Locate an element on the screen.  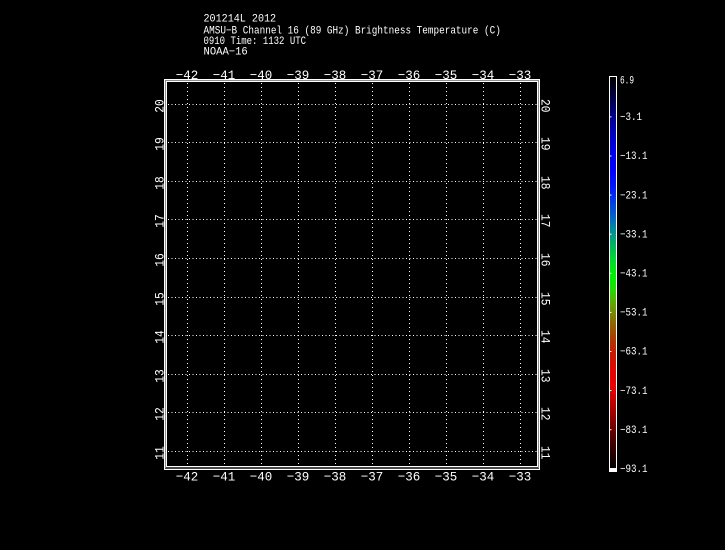
svg-text: NOAA−16 is located at coordinates (226, 53).